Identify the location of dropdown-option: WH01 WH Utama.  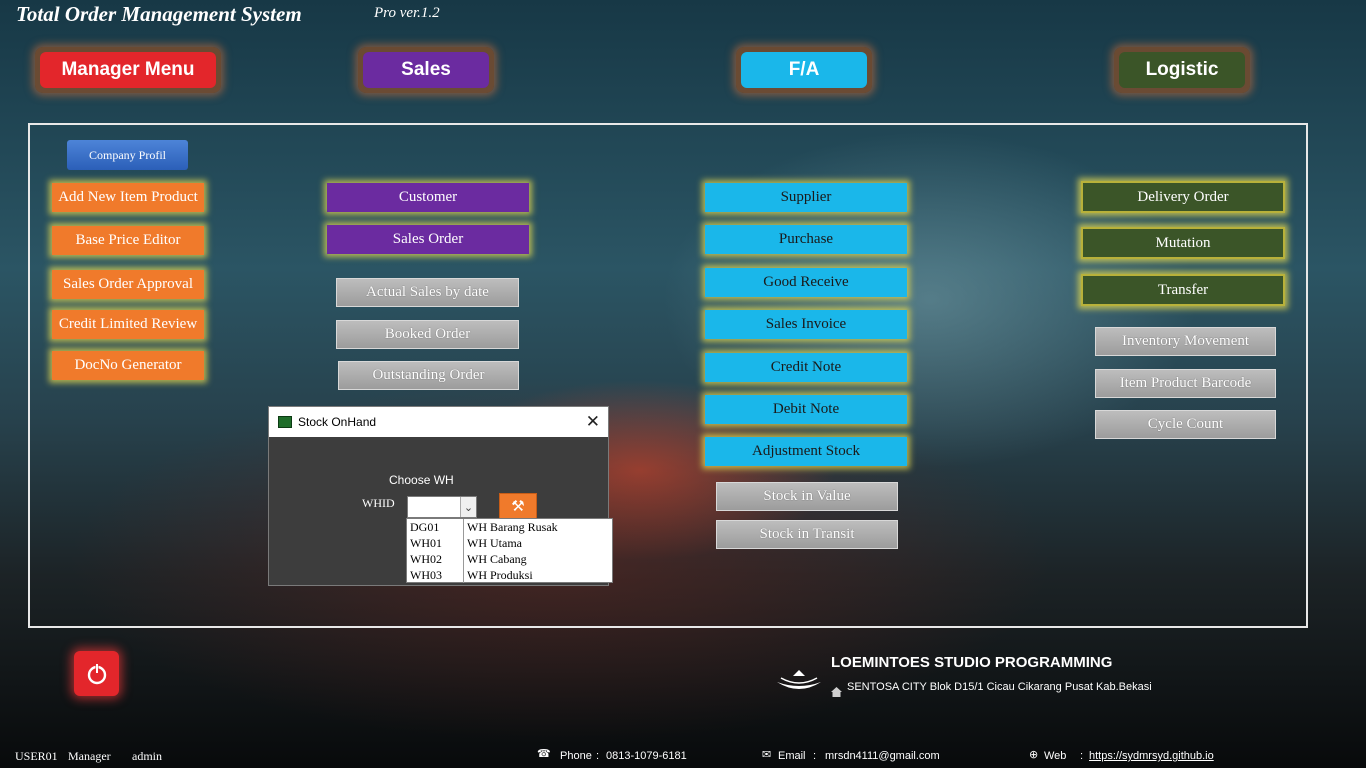
(509, 543).